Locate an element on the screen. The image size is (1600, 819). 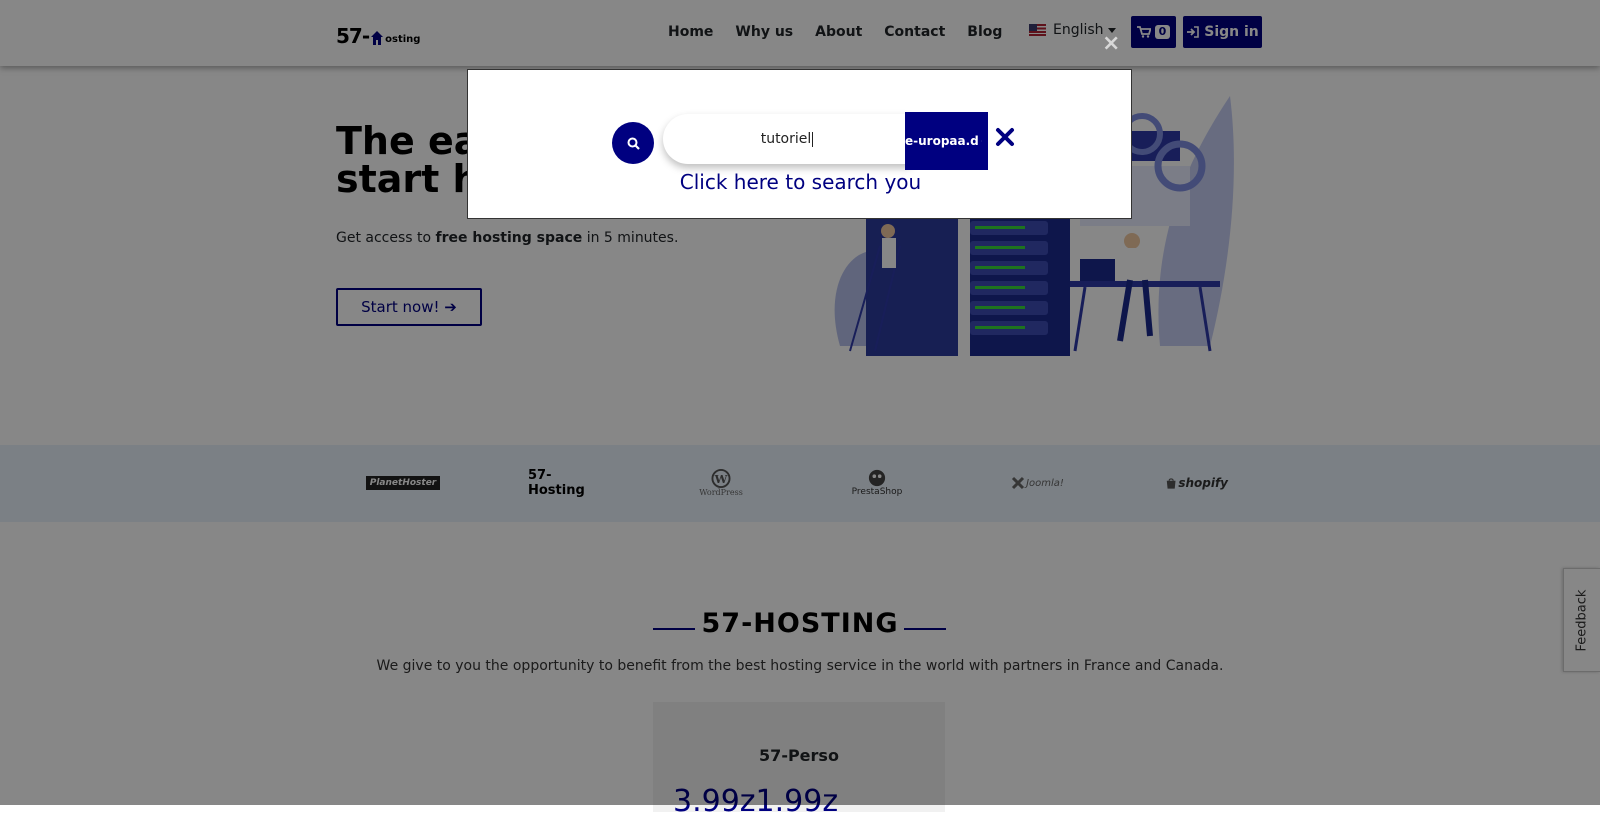
search-query-text: tutoriel is located at coordinates (786, 139).